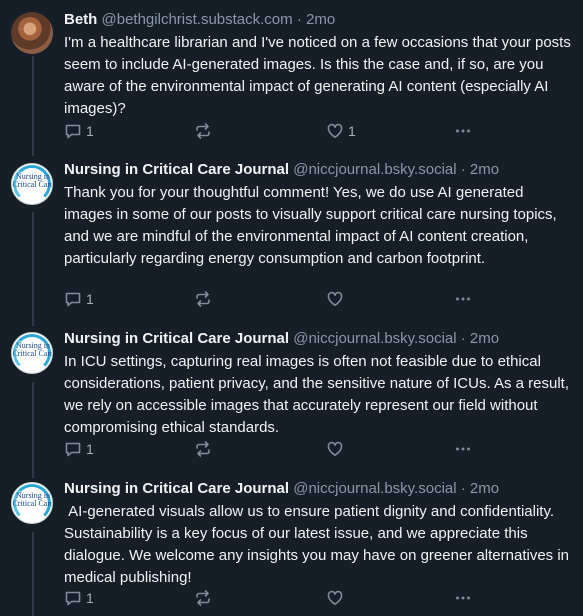  Describe the element at coordinates (352, 131) in the screenshot. I see `like-count: 1` at that location.